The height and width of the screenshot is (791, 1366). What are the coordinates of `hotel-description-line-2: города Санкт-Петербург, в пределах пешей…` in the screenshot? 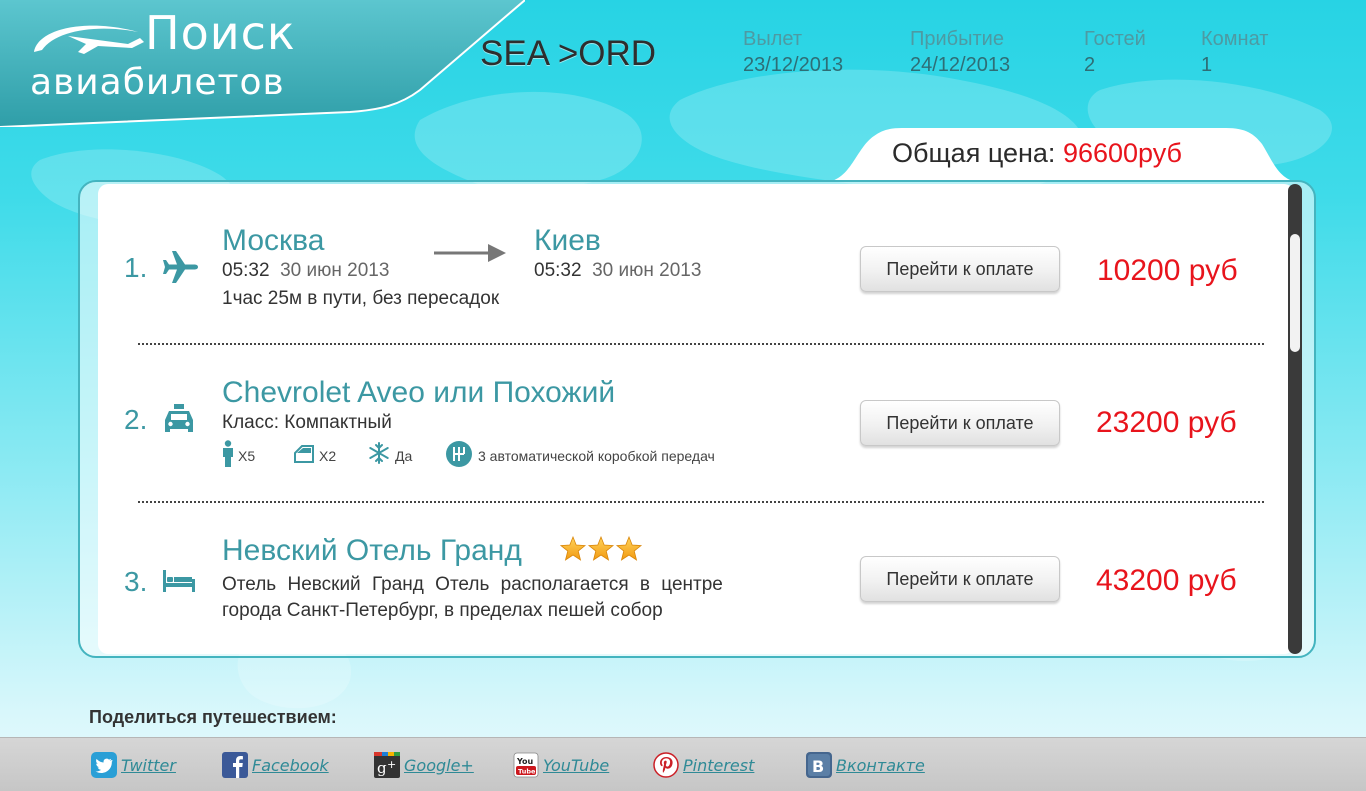 It's located at (442, 610).